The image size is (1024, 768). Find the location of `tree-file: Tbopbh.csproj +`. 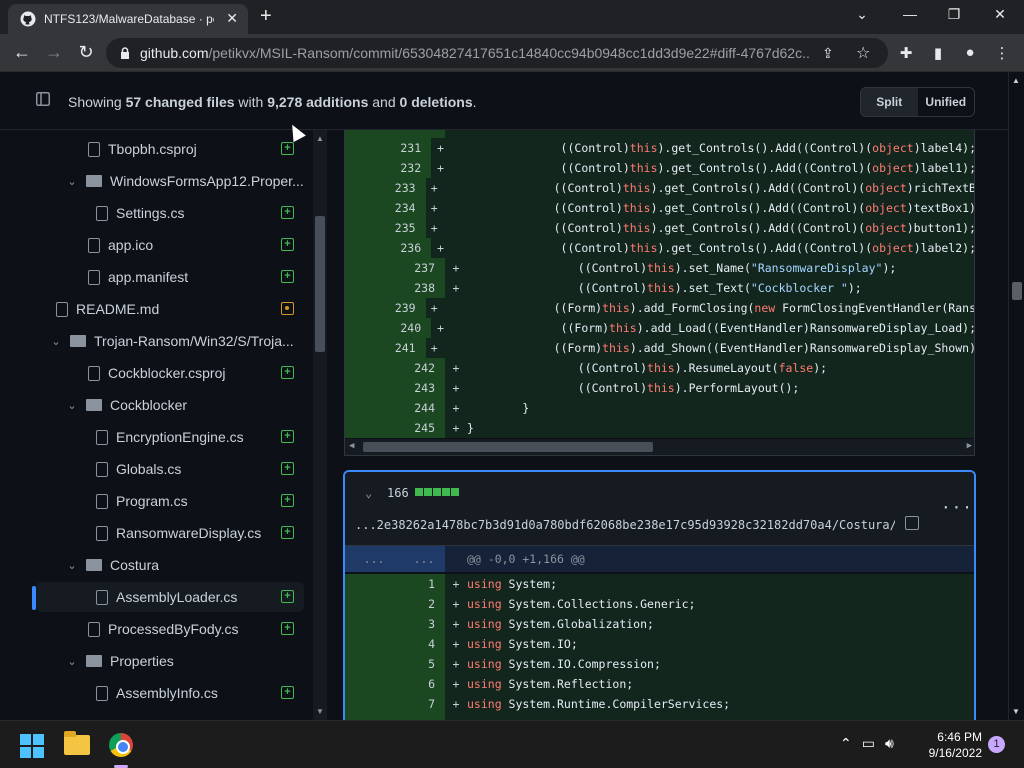

tree-file: Tbopbh.csproj + is located at coordinates (170, 149).